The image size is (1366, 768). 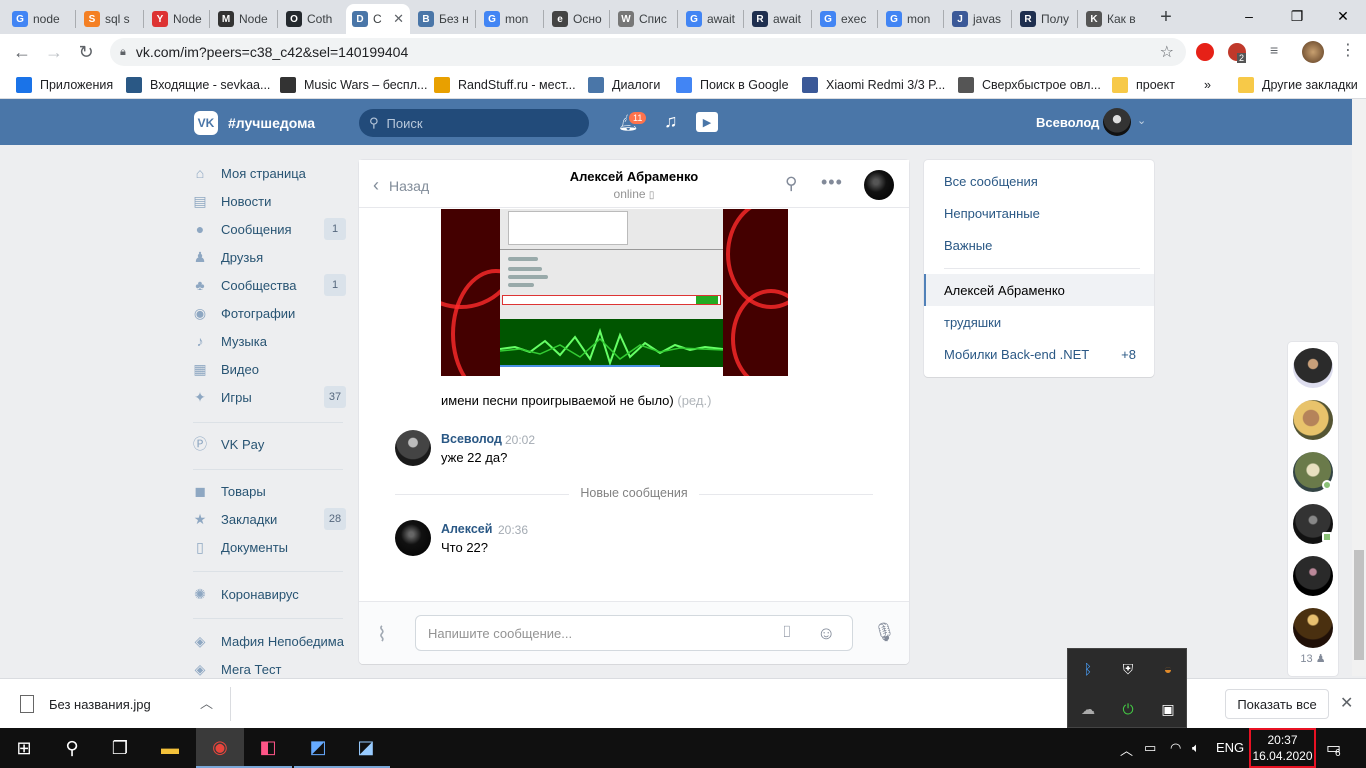 I want to click on menu-item: ◉ Фотографии, so click(x=269, y=313).